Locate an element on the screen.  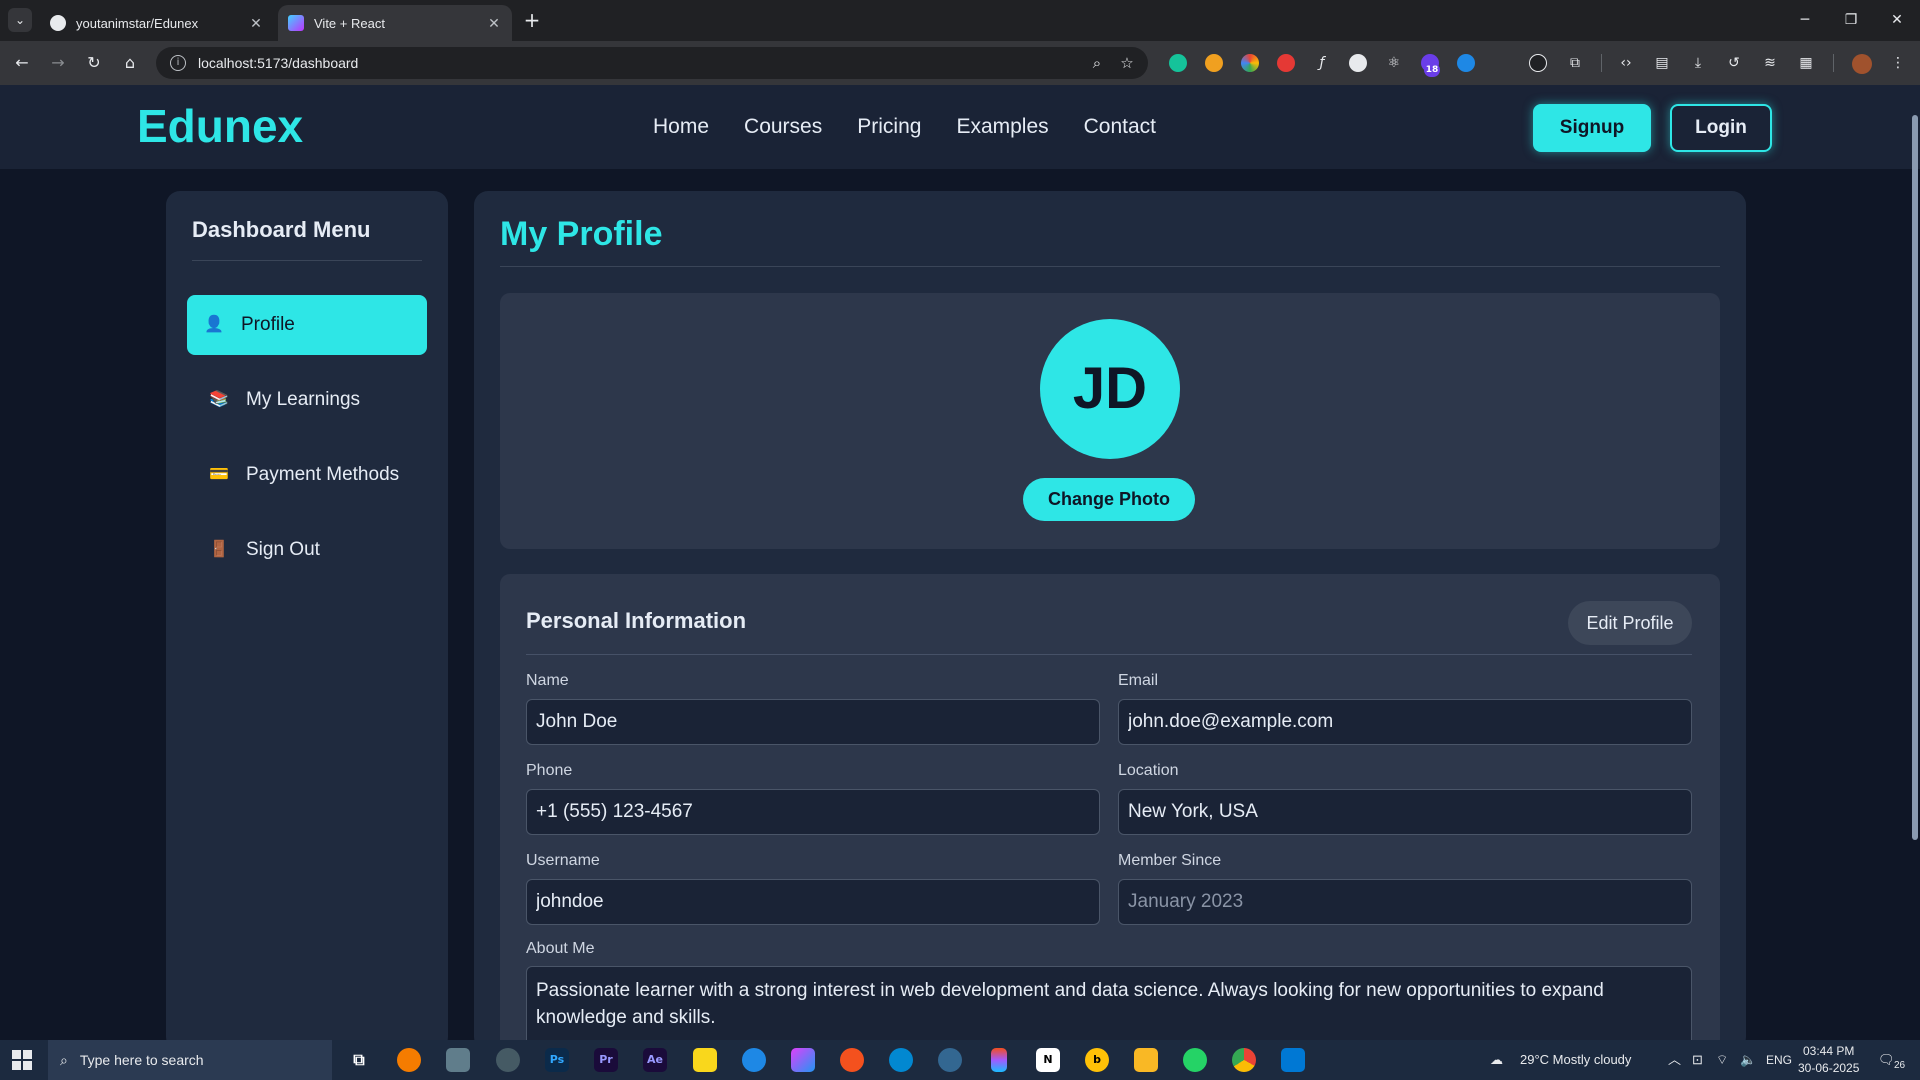
edit-profile-button: Edit Profile is located at coordinates (1630, 623).